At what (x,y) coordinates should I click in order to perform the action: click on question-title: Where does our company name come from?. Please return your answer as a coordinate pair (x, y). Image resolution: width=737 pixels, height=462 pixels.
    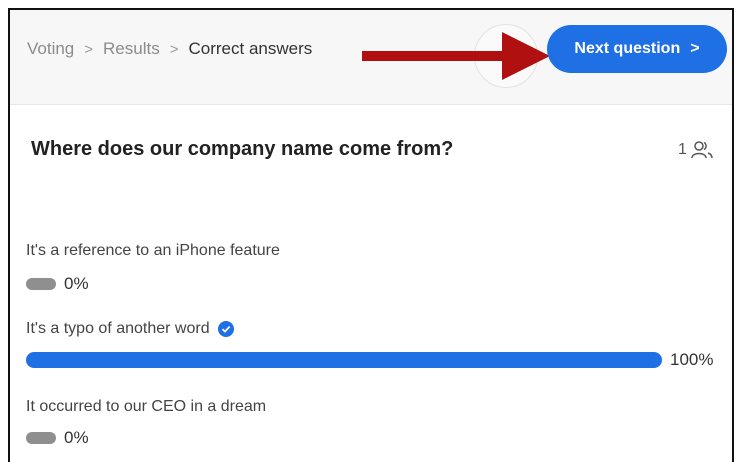
    Looking at the image, I should click on (242, 149).